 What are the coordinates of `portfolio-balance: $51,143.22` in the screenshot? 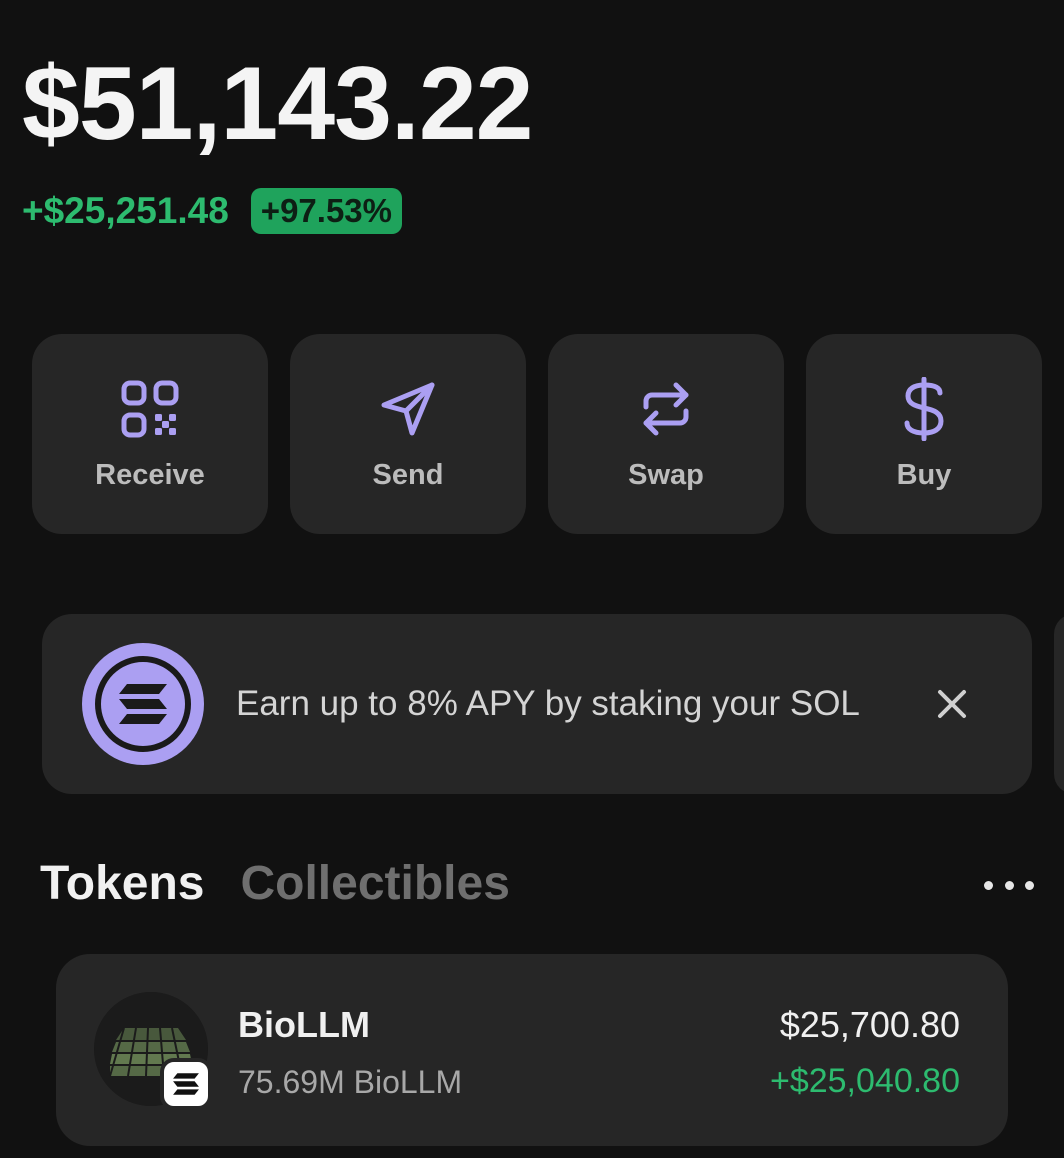 It's located at (278, 104).